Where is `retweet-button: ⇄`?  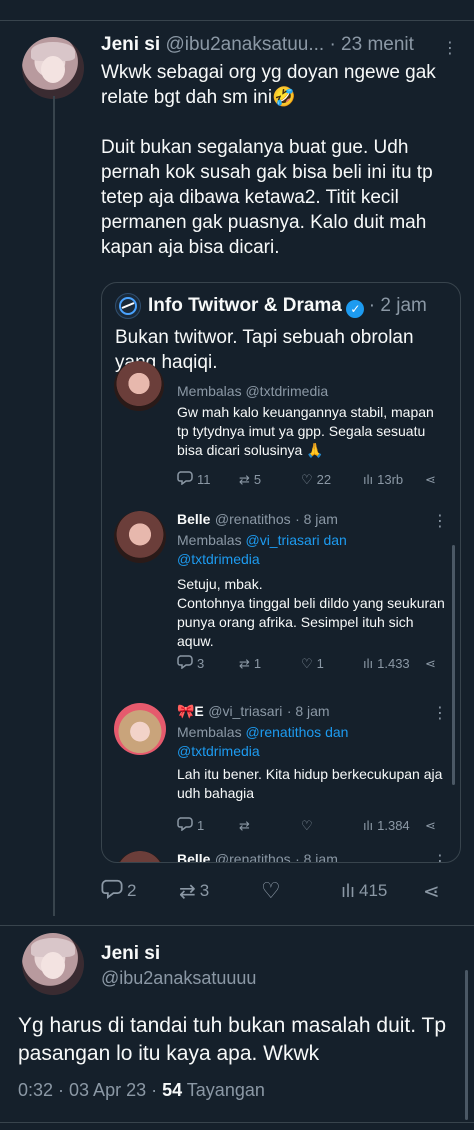
retweet-button: ⇄ is located at coordinates (270, 826).